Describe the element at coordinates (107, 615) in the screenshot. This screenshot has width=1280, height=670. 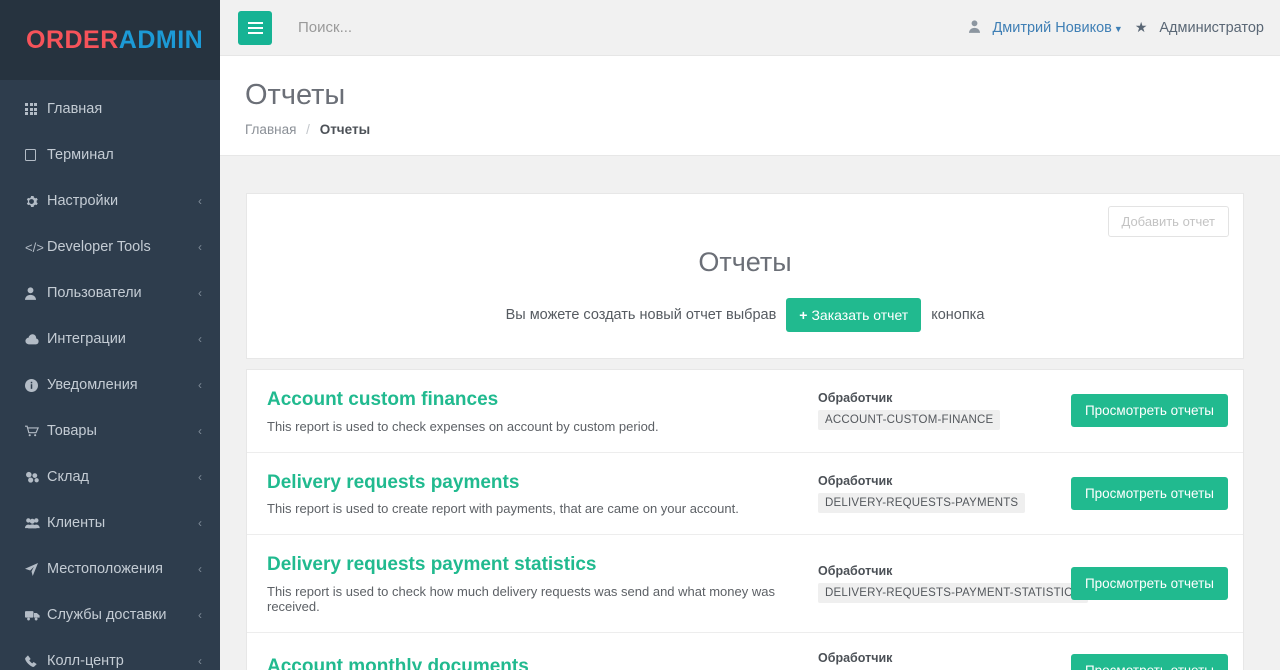
I see `sidebar-item-label: Службы доставки` at that location.